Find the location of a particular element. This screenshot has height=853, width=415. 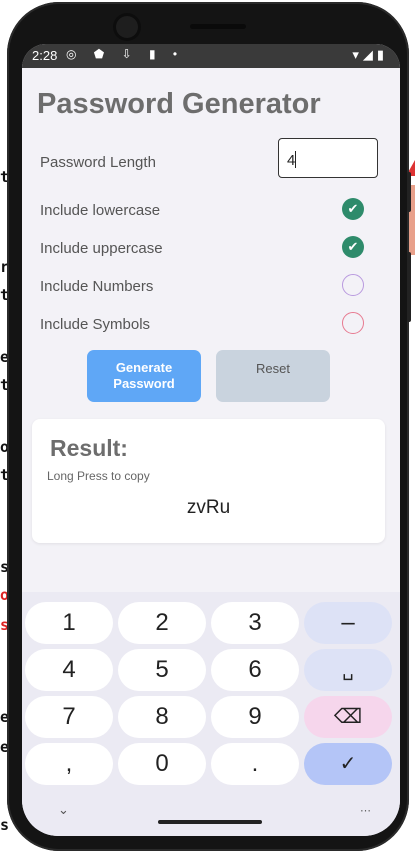

key-0: 0 is located at coordinates (162, 764).